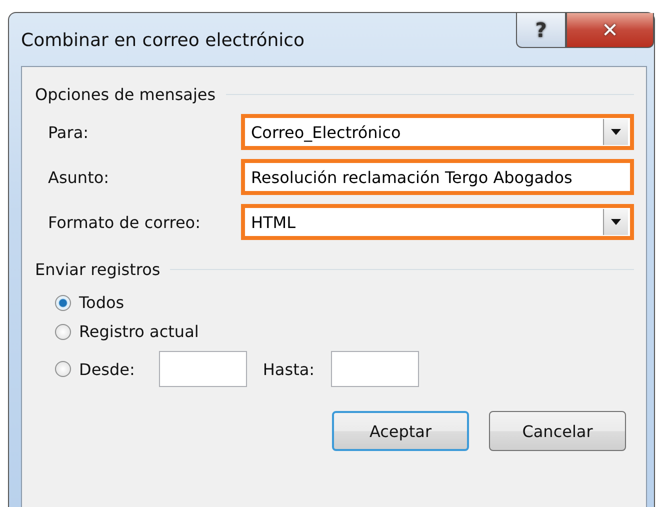 Image resolution: width=662 pixels, height=507 pixels. I want to click on radio-label: Registro actual, so click(139, 331).